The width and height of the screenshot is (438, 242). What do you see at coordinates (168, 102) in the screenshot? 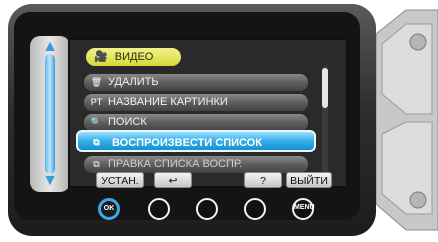
I see `menu-item-label: НАЗВАНИЕ КАРТИНКИ` at bounding box center [168, 102].